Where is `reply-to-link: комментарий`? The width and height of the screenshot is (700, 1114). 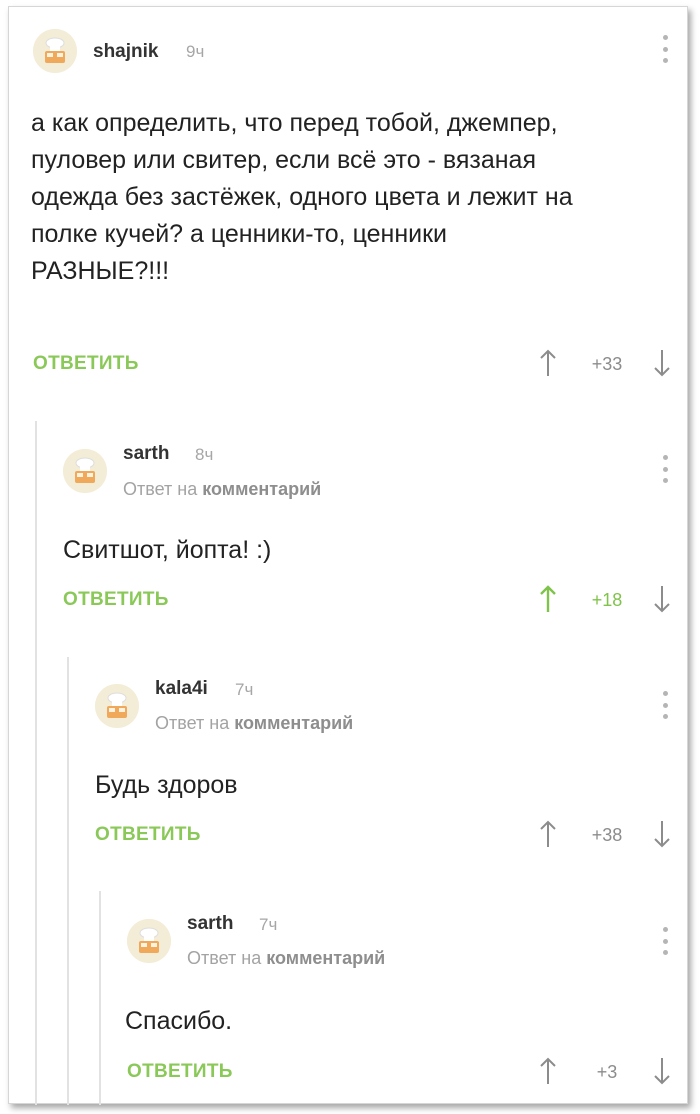
reply-to-link: комментарий is located at coordinates (325, 958).